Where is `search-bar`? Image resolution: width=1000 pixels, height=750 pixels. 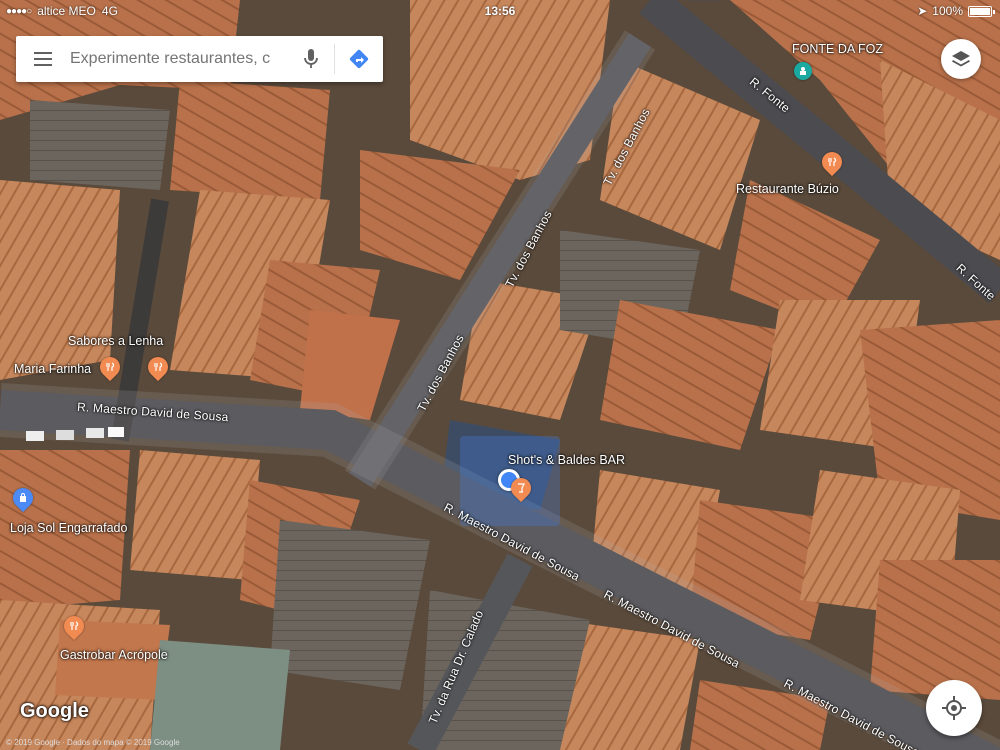
search-bar is located at coordinates (199, 59).